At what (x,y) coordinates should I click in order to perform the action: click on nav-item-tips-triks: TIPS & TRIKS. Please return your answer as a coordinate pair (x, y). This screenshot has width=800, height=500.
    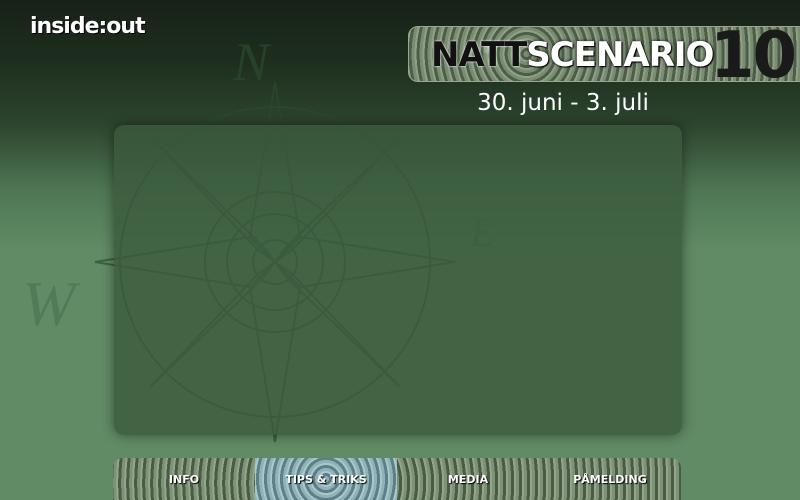
    Looking at the image, I should click on (326, 479).